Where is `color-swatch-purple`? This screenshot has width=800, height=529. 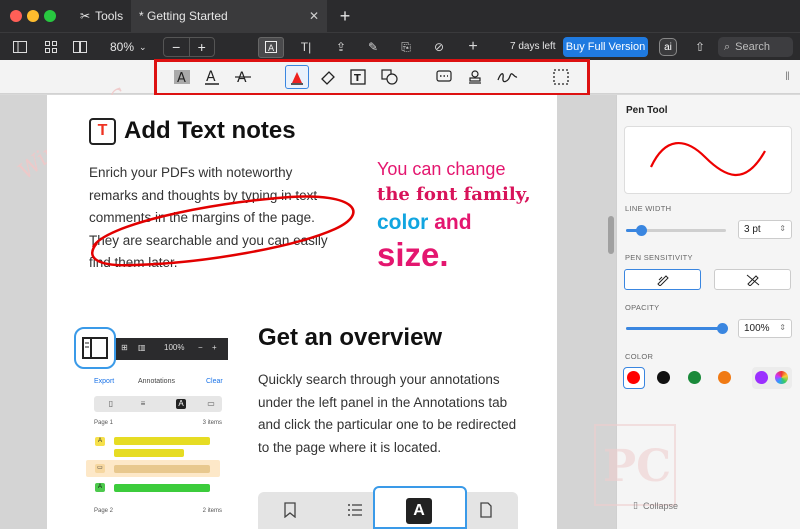 color-swatch-purple is located at coordinates (761, 377).